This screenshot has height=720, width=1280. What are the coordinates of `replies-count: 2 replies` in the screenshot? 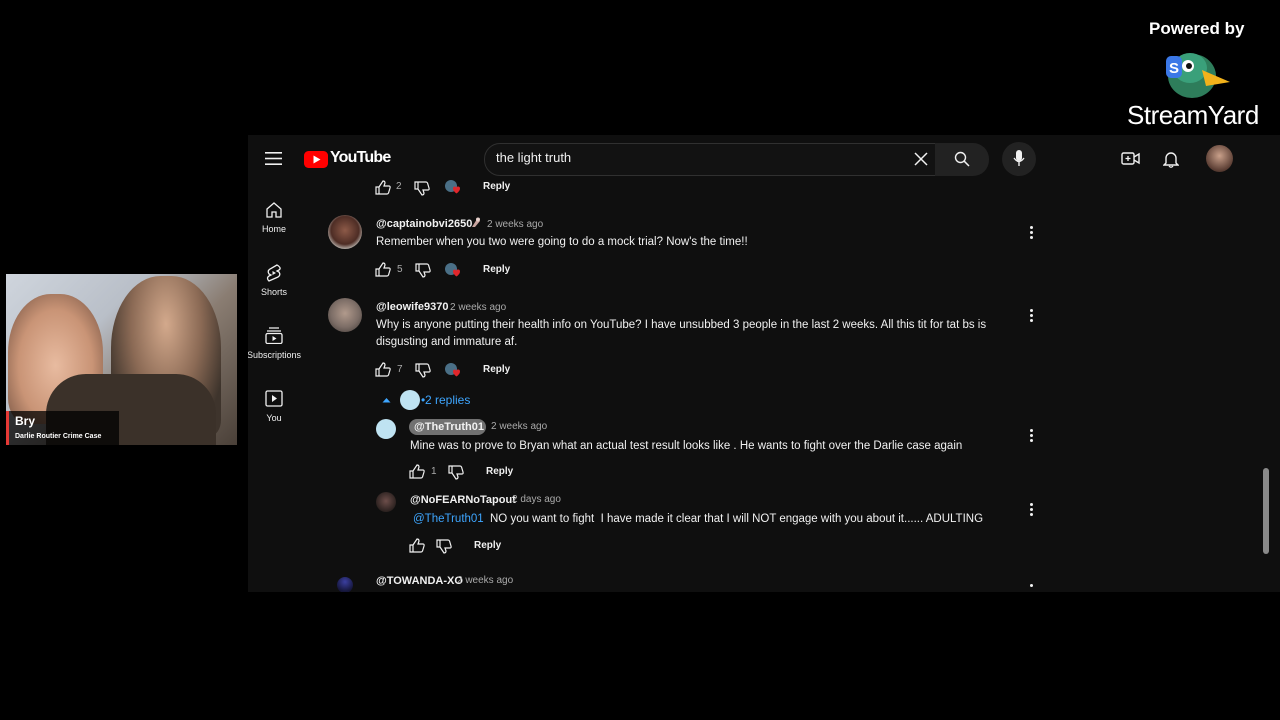 It's located at (448, 400).